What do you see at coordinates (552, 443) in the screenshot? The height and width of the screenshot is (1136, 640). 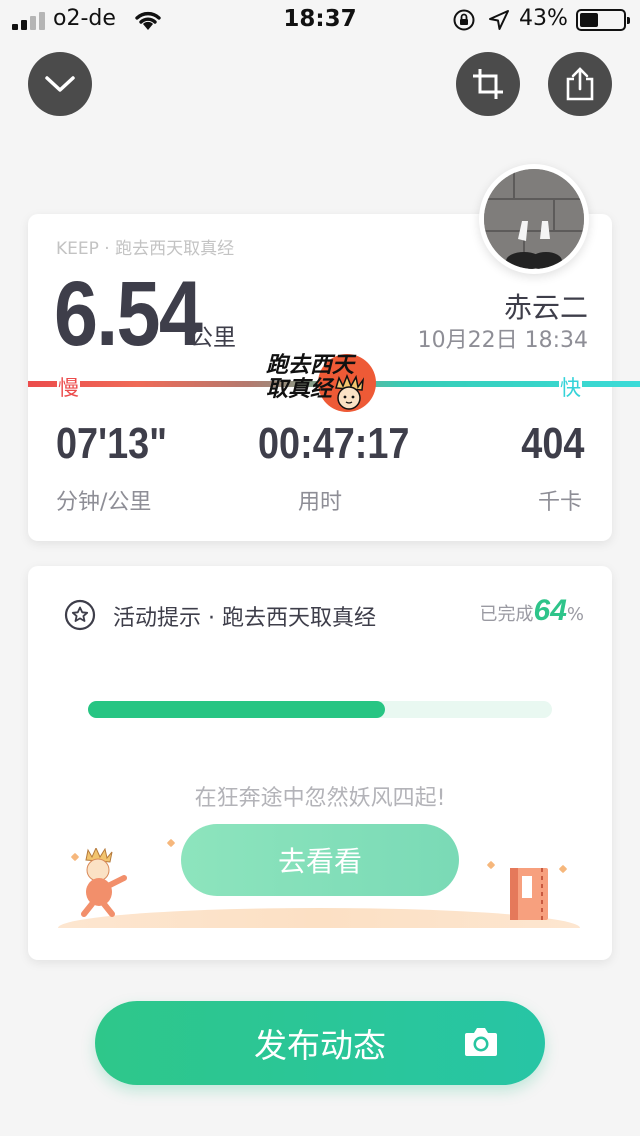 I see `calories-value: 404` at bounding box center [552, 443].